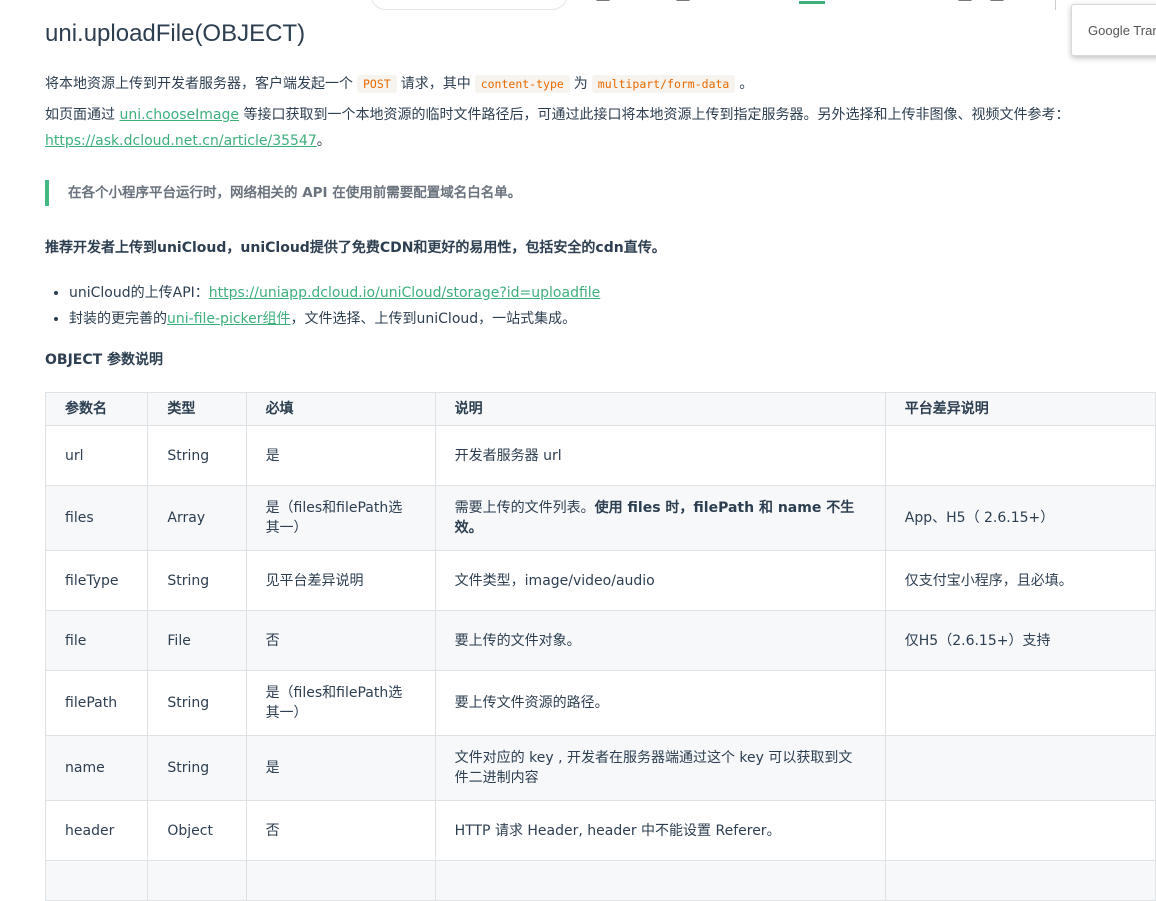  Describe the element at coordinates (340, 580) in the screenshot. I see `cell-required: 见平台差异说明` at that location.